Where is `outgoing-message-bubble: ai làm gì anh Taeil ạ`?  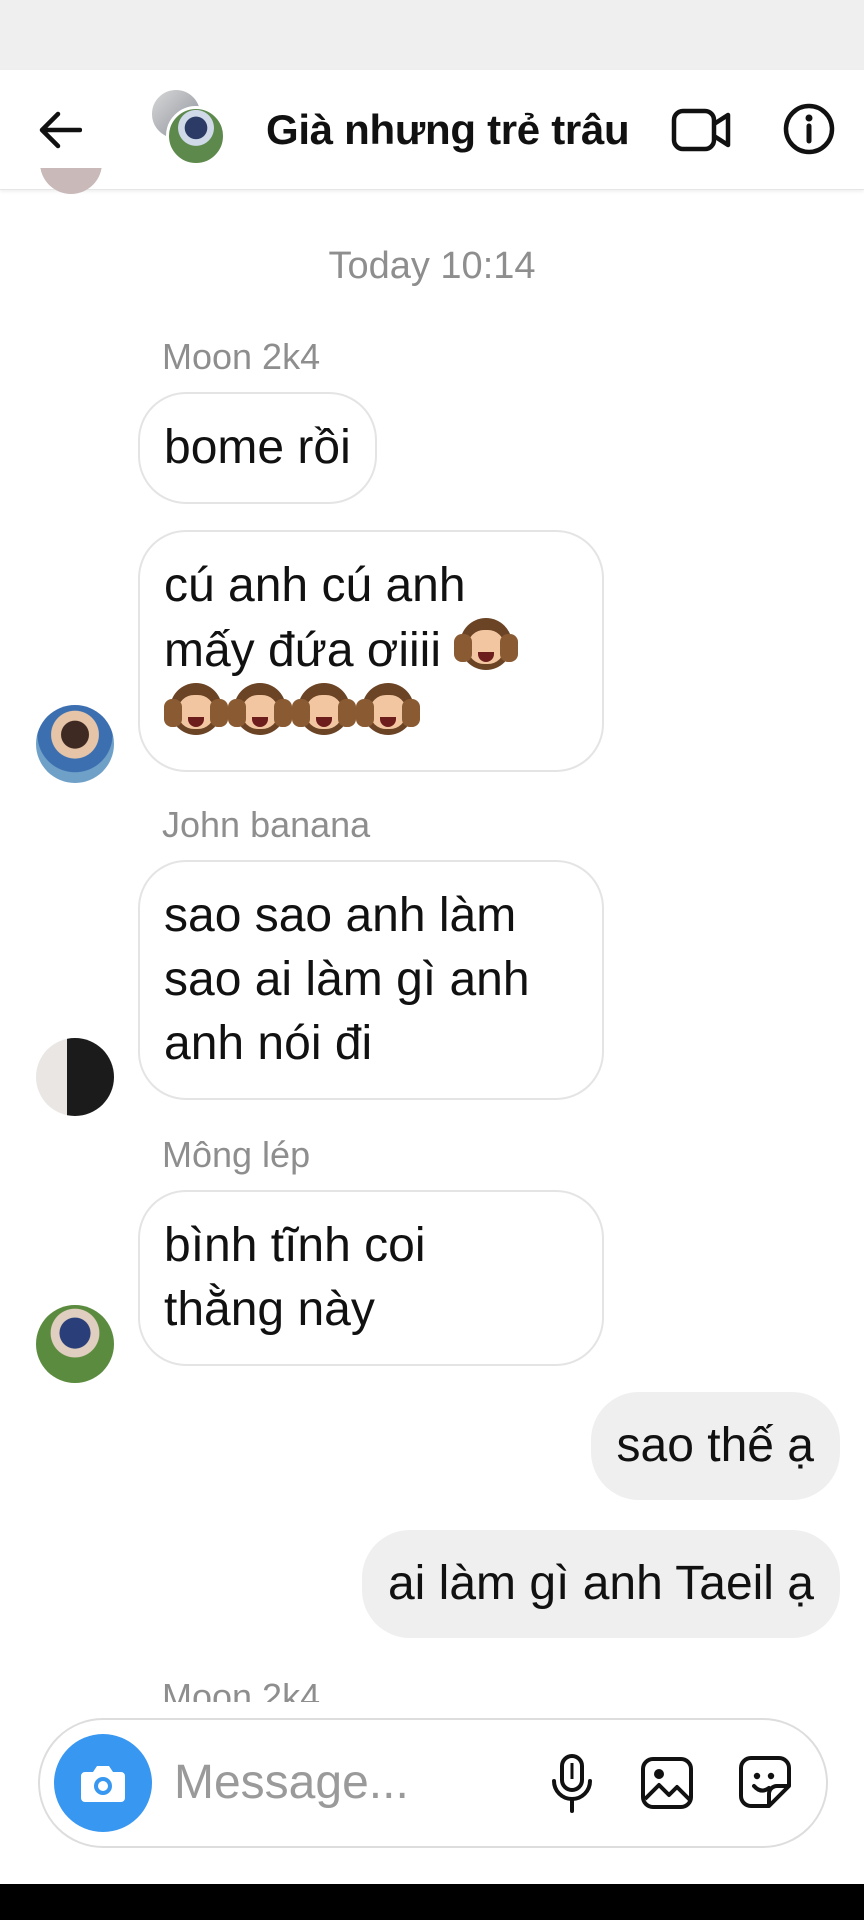
outgoing-message-bubble: ai làm gì anh Taeil ạ is located at coordinates (600, 1584).